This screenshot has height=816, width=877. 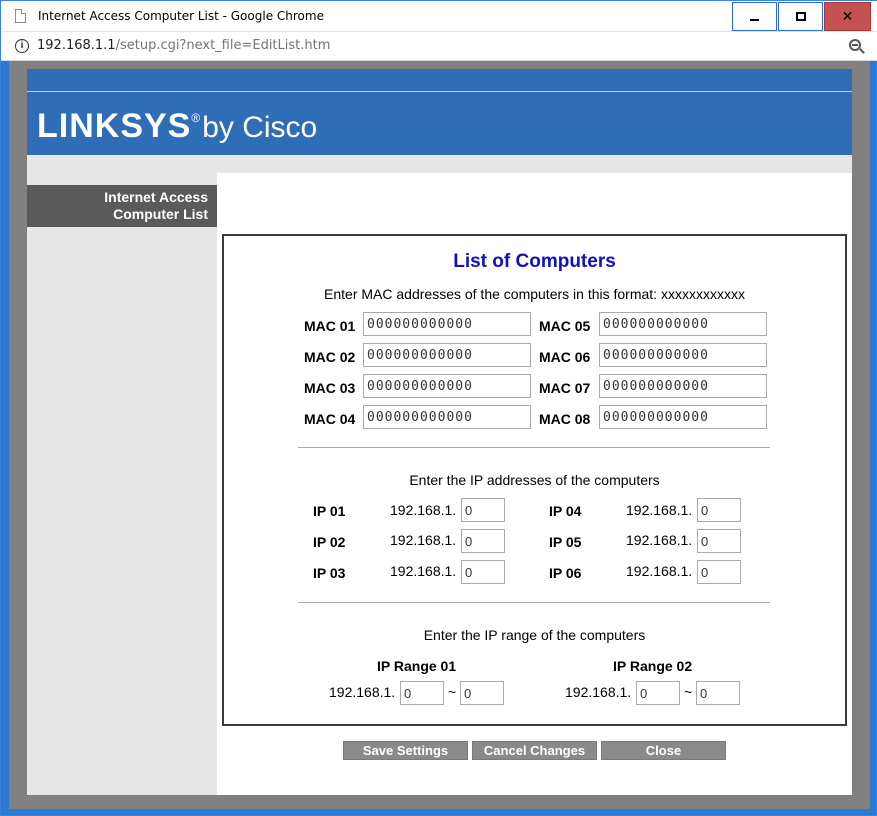 I want to click on ip-range-01-end, so click(x=482, y=693).